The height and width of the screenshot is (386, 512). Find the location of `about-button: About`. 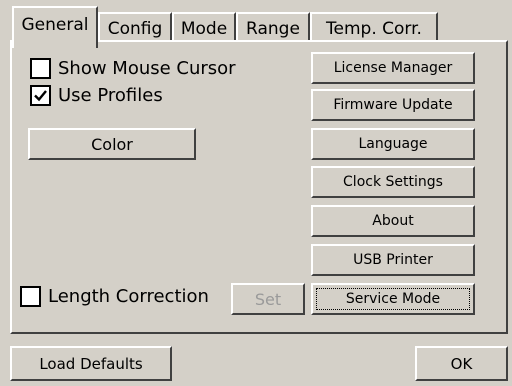

about-button: About is located at coordinates (393, 221).